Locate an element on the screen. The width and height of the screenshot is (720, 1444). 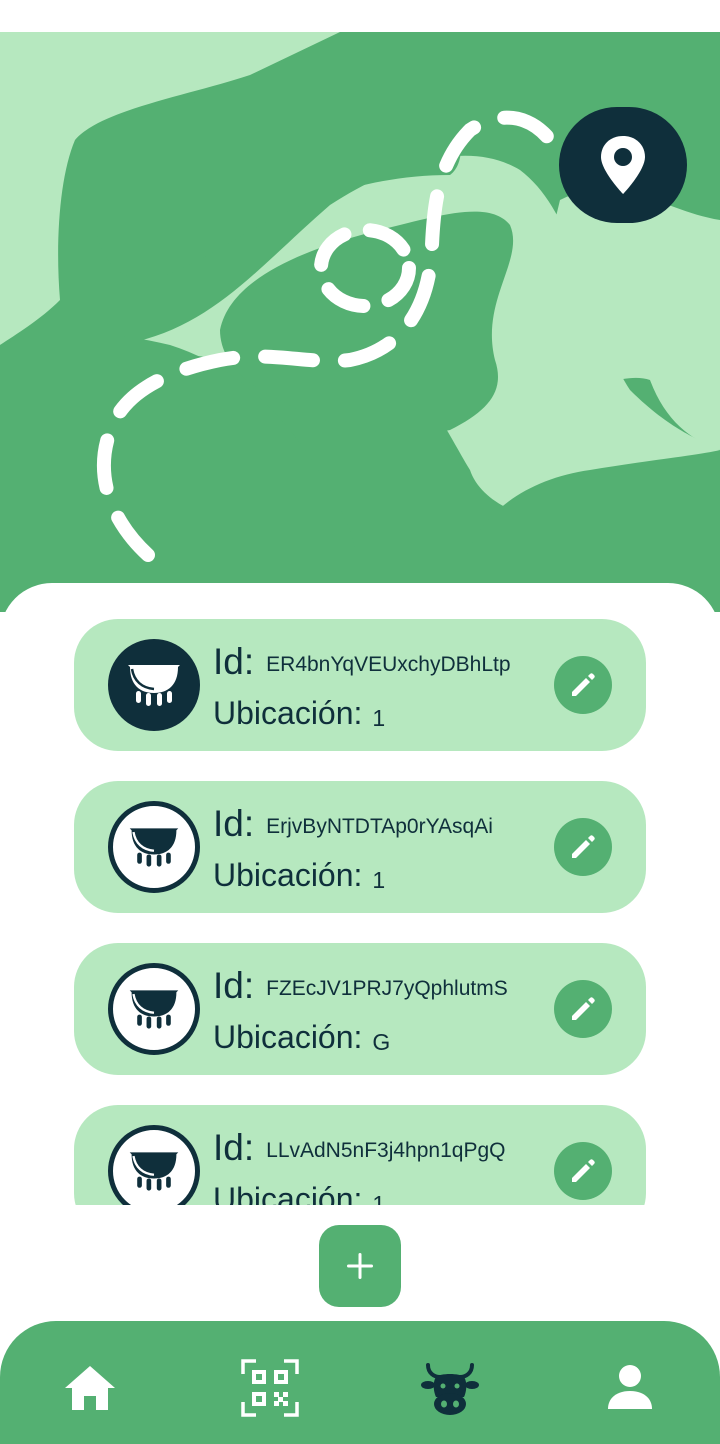
cow-id-row: Id: FZEcJV1PRJ7yQphlutmS is located at coordinates (360, 986).